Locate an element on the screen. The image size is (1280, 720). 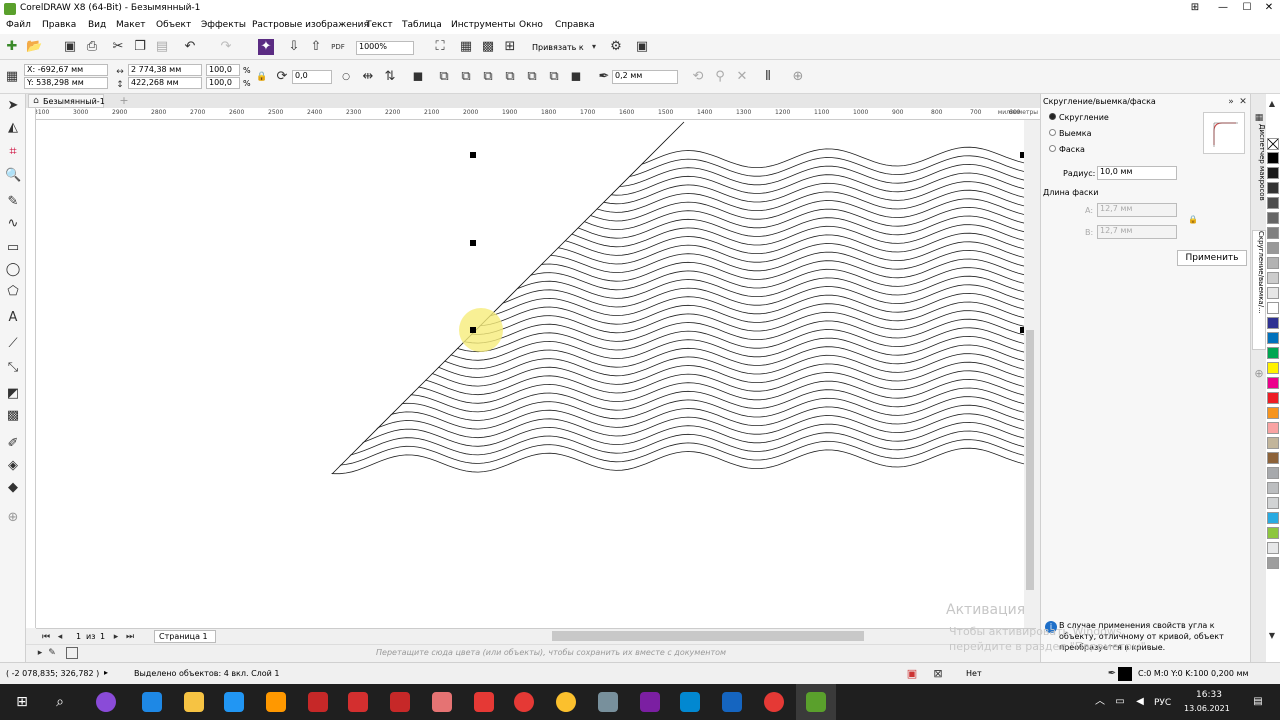
menu-view: Вид is located at coordinates (97, 25).